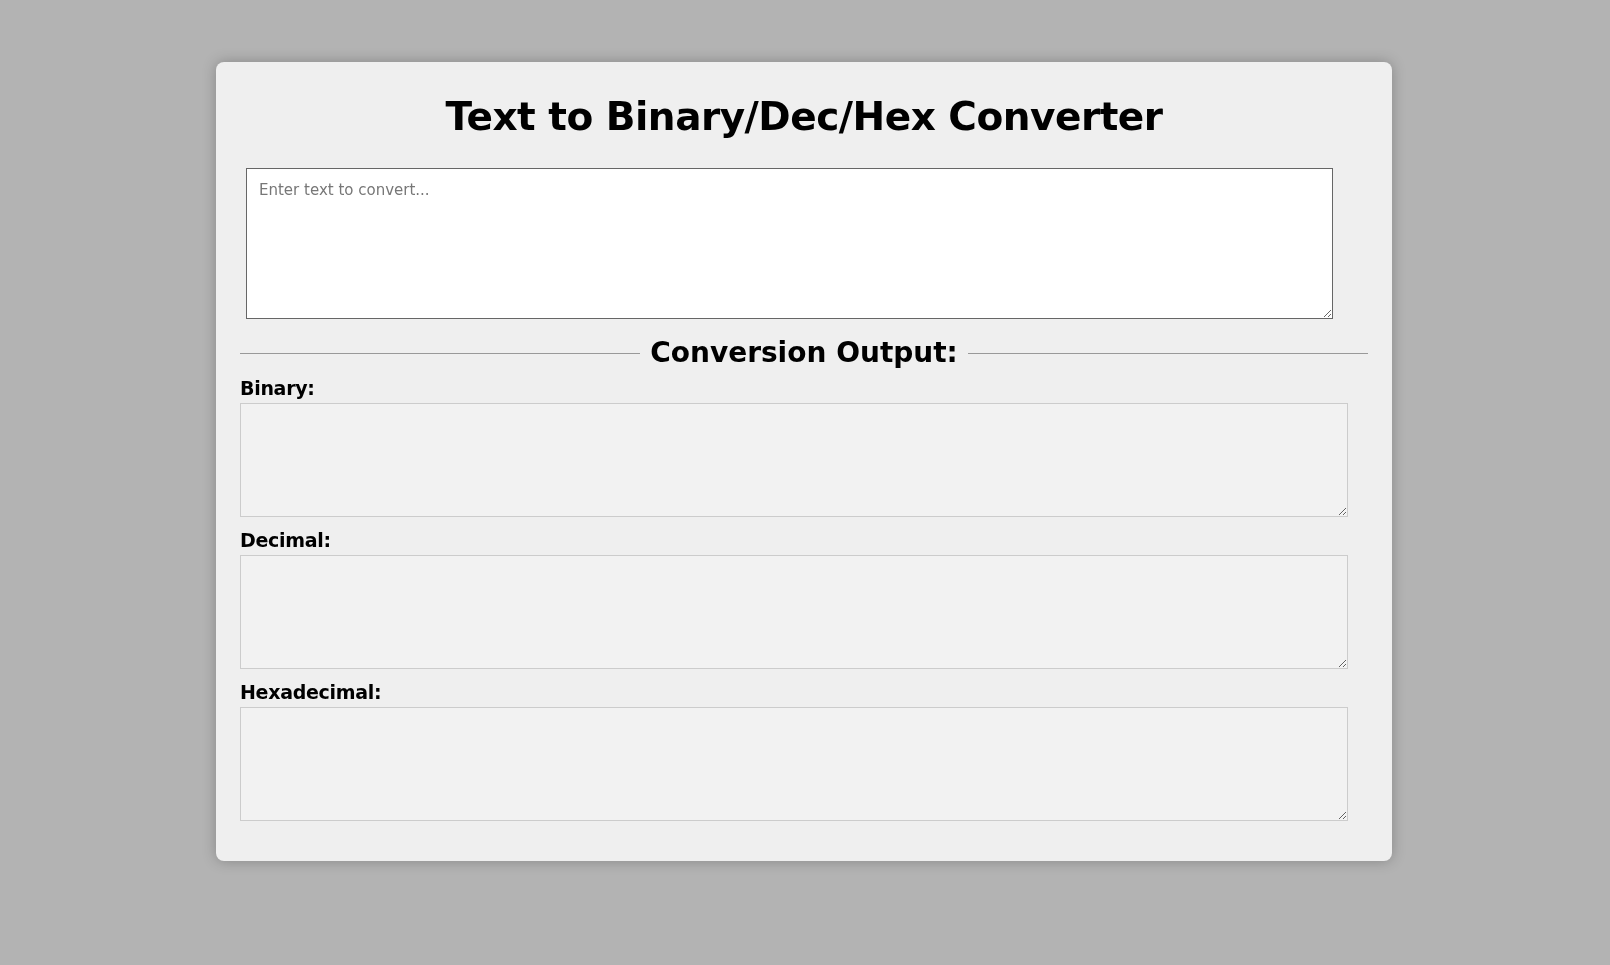 Image resolution: width=1610 pixels, height=965 pixels. What do you see at coordinates (804, 353) in the screenshot?
I see `output-heading: Conversion Output:` at bounding box center [804, 353].